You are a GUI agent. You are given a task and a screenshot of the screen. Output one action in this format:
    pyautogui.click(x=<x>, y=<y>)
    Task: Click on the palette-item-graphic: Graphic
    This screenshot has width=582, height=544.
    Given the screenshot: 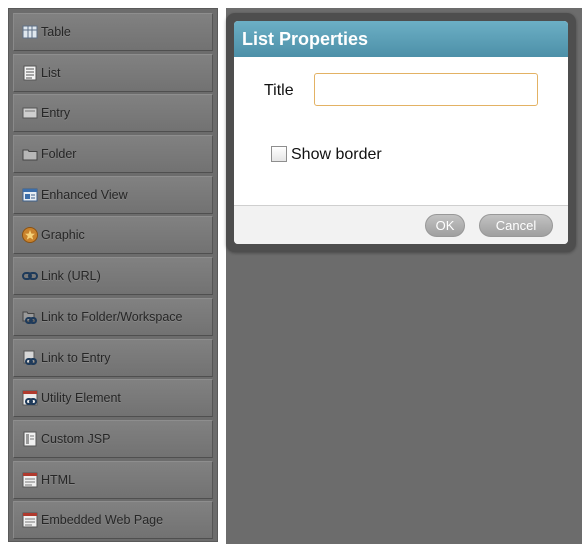 What is the action you would take?
    pyautogui.click(x=113, y=235)
    